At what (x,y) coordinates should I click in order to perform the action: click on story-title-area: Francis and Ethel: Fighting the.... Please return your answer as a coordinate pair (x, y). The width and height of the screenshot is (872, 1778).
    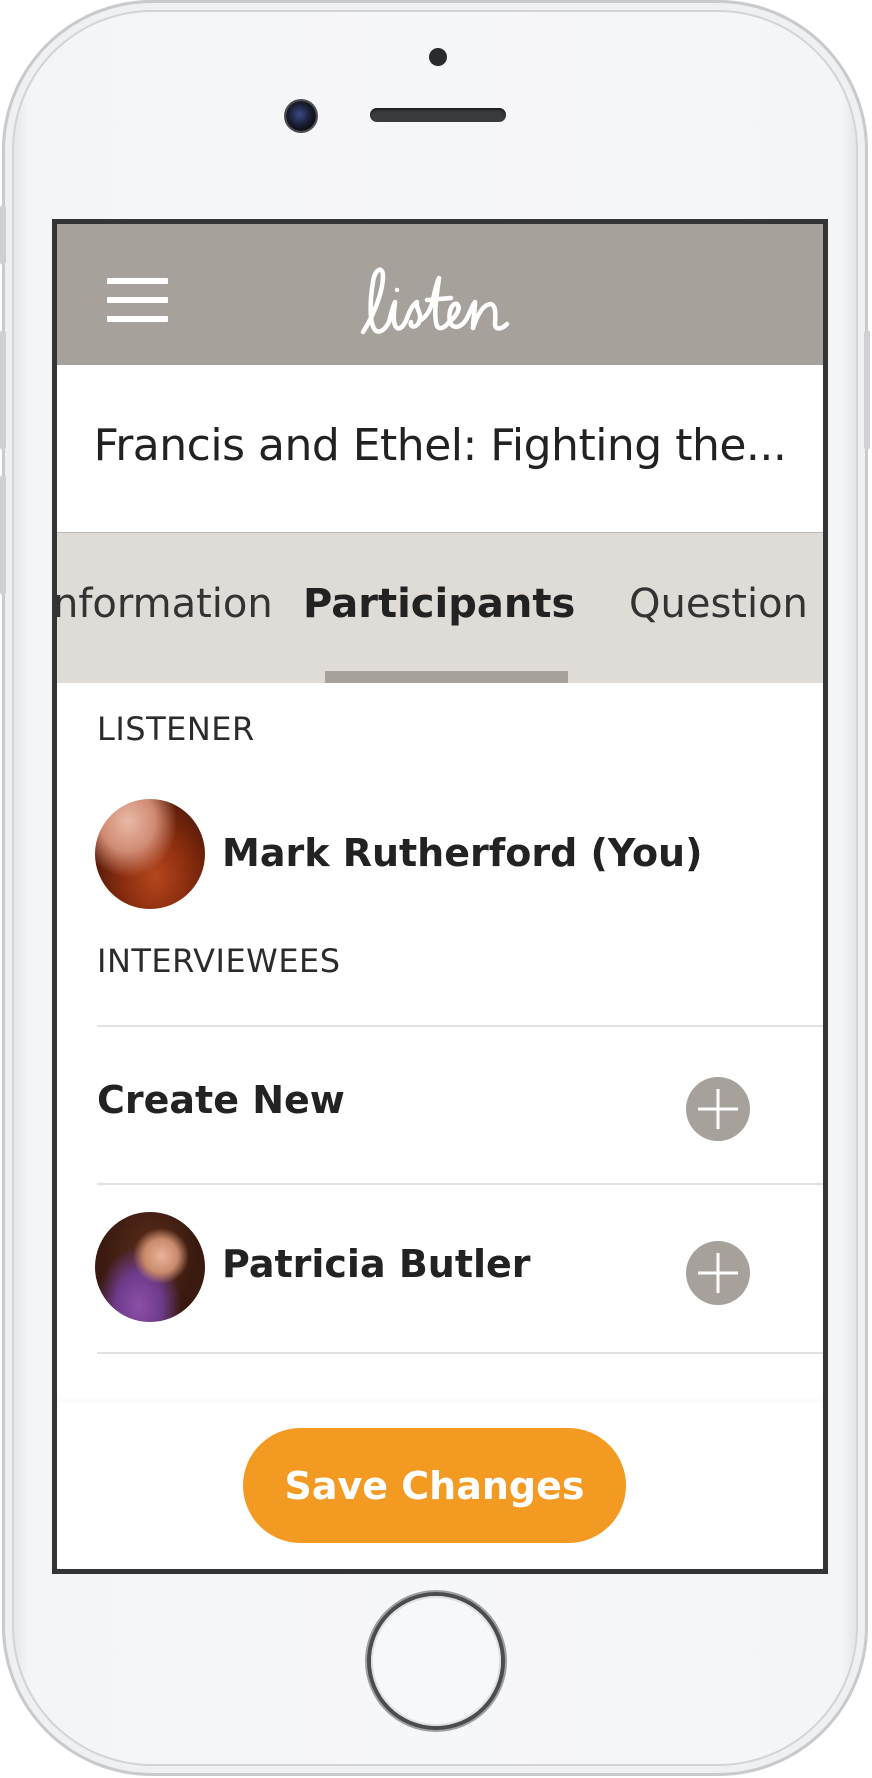
    Looking at the image, I should click on (440, 449).